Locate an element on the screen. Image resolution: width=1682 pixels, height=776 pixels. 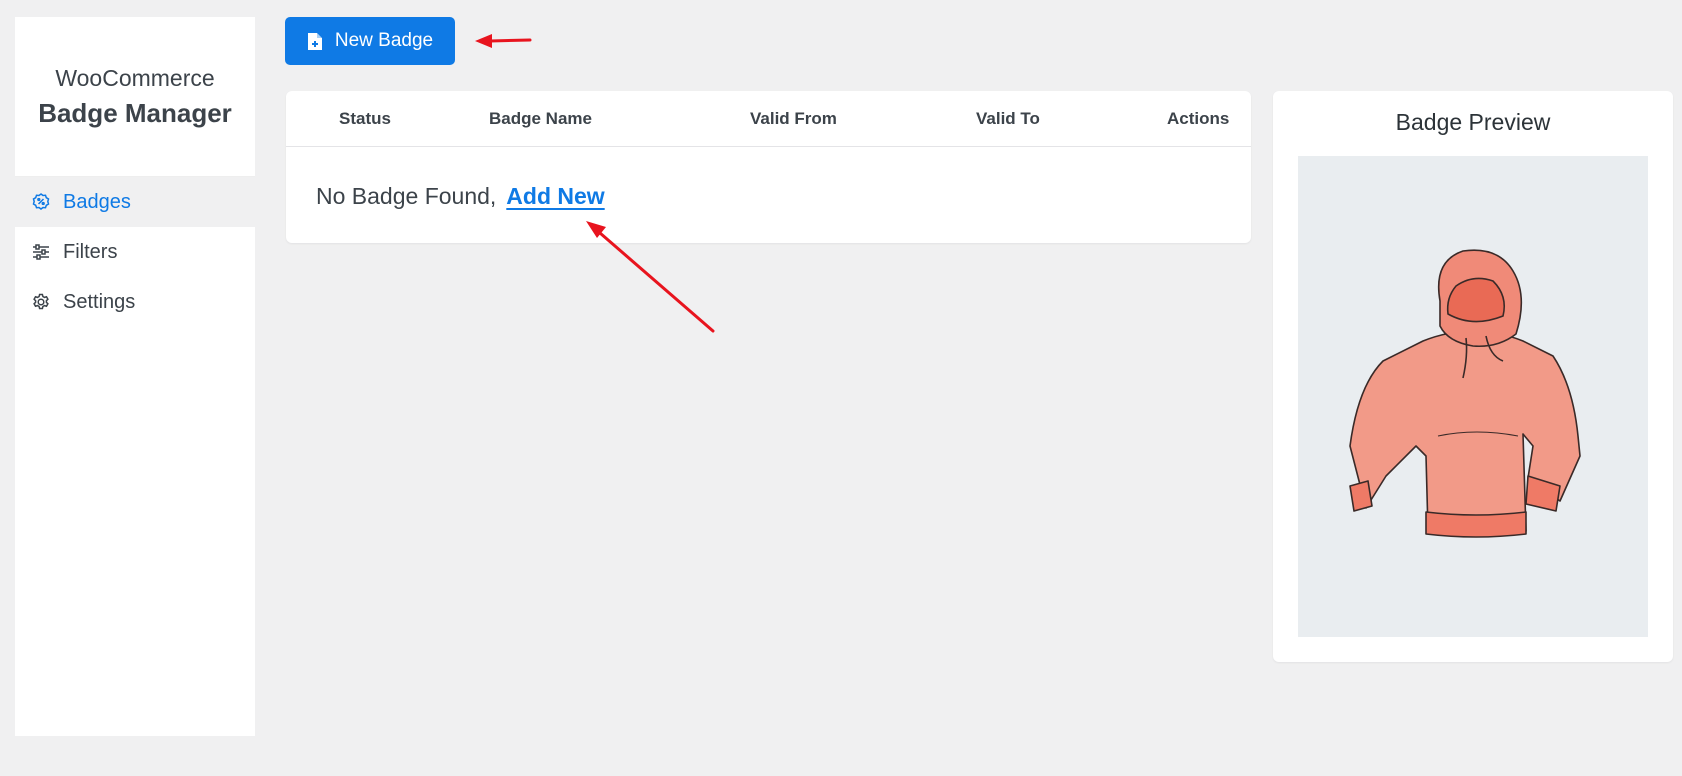
sidebar-item-settings: Settings is located at coordinates (135, 302).